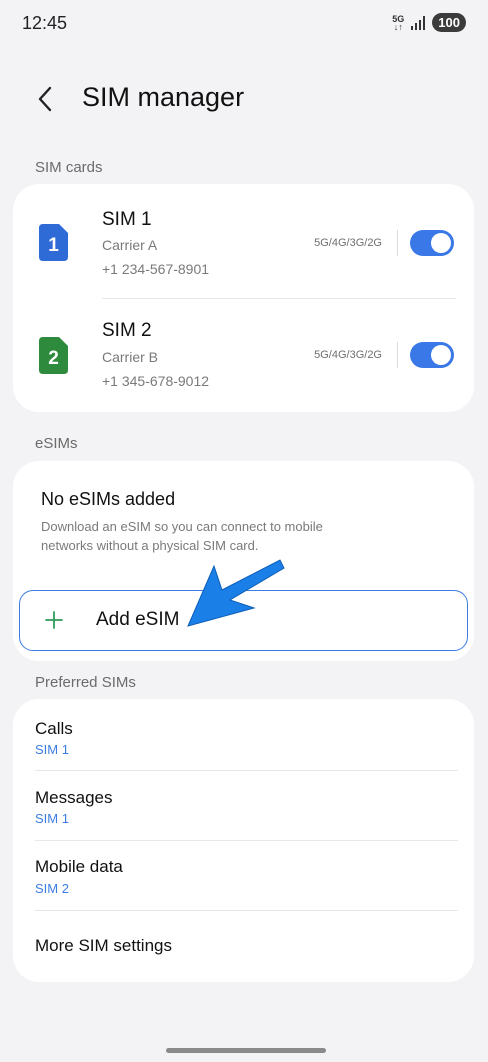 This screenshot has width=488, height=1062. Describe the element at coordinates (244, 24) in the screenshot. I see `status-bar: 12:45 5G ↓↑ 100` at that location.